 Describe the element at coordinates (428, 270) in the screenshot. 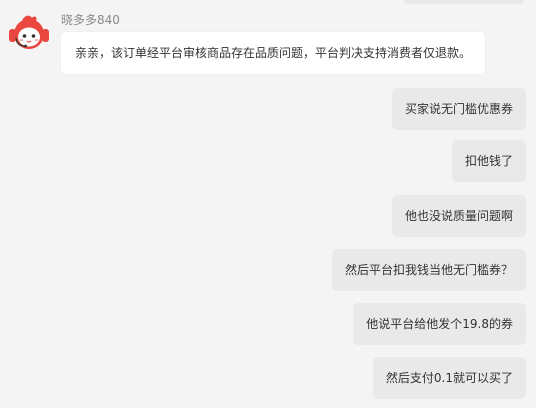

I see `outgoing-message-bubble: 然后平台扣我钱当他无门槛券？` at that location.